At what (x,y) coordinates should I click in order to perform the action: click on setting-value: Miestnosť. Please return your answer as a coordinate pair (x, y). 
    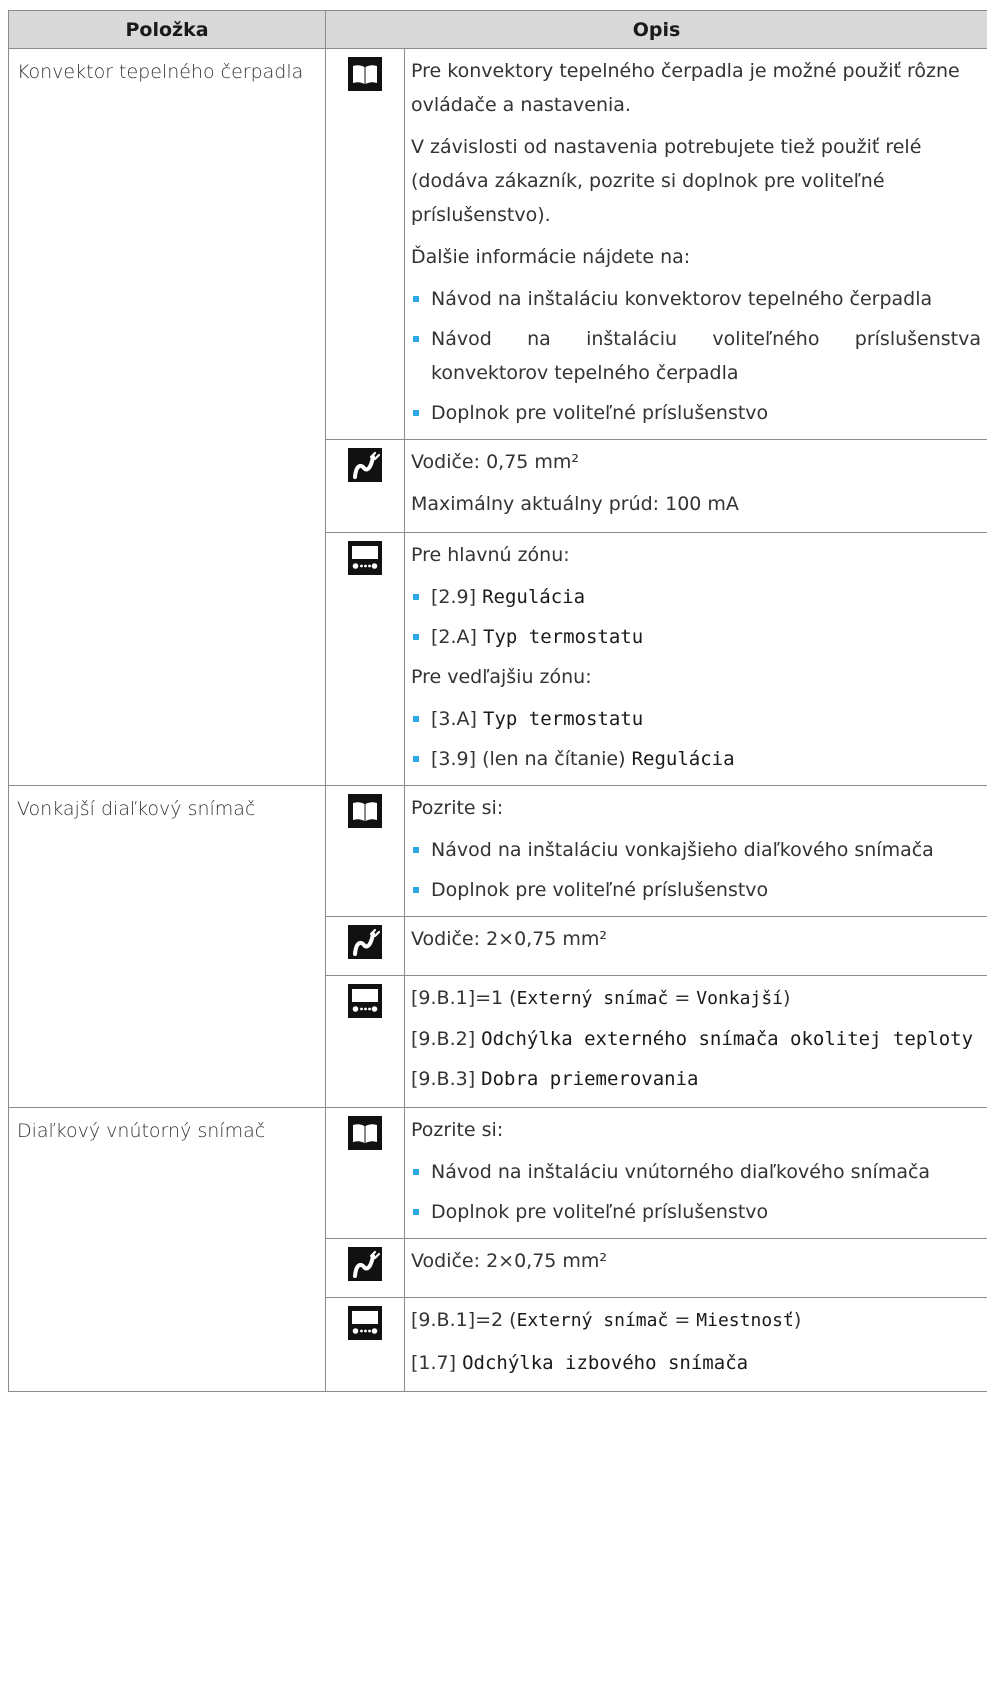
    Looking at the image, I should click on (745, 1320).